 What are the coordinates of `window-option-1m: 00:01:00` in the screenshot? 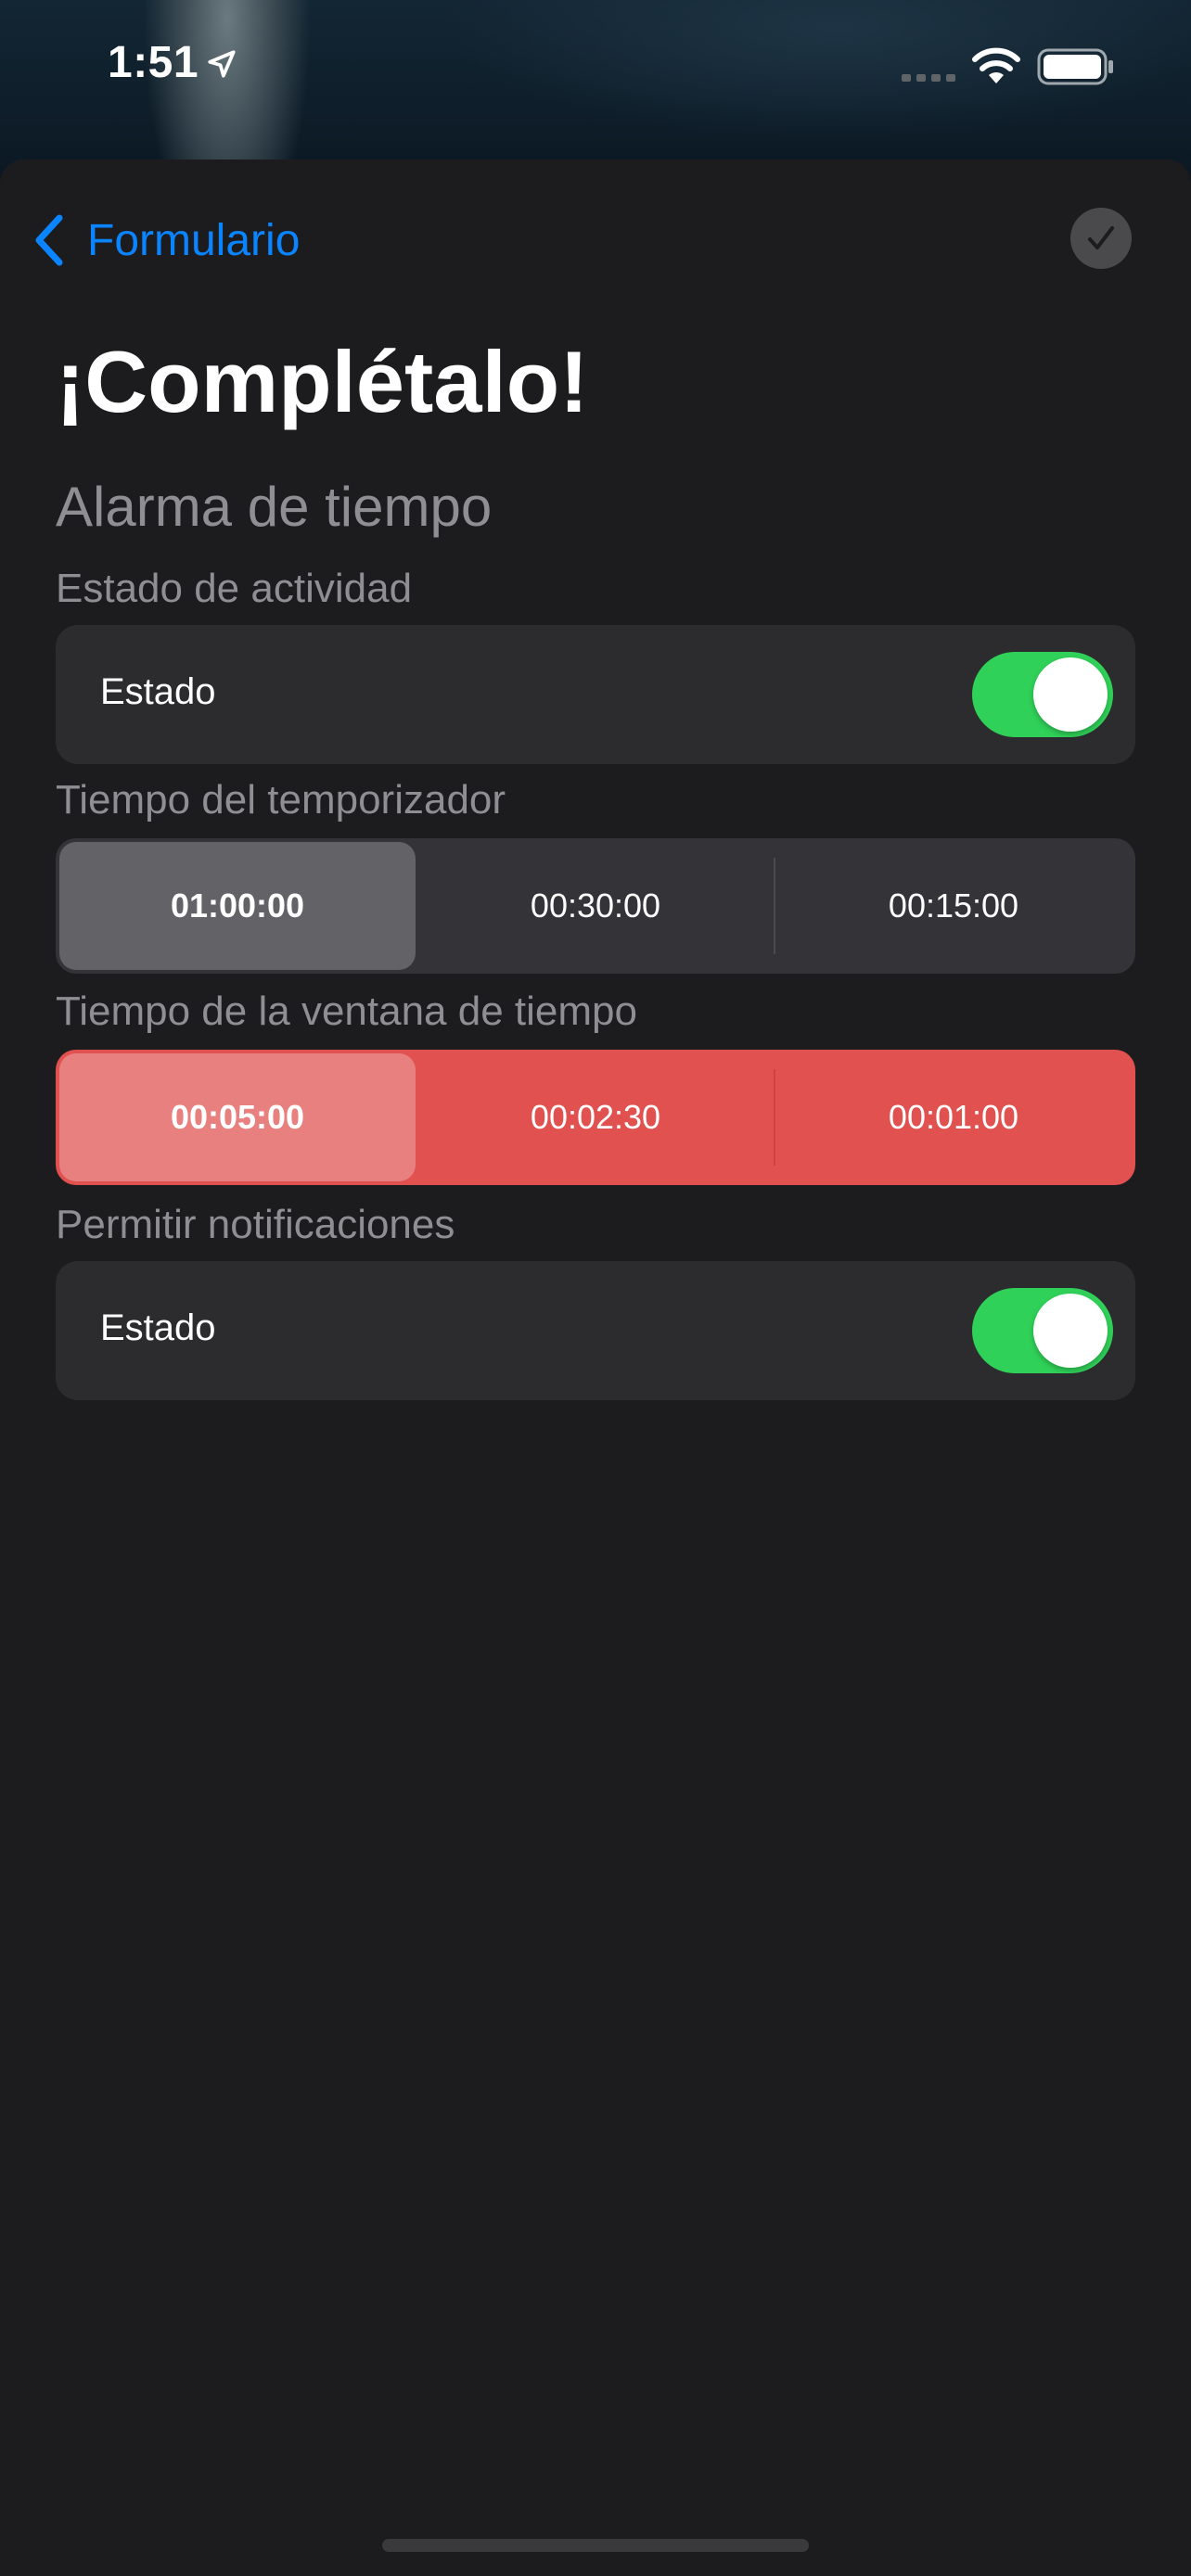 It's located at (953, 1117).